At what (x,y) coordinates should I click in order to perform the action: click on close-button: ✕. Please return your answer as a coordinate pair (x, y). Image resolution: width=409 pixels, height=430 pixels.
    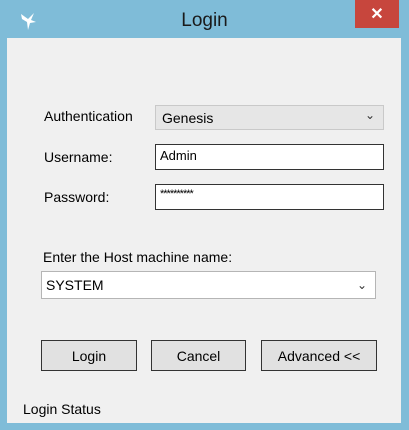
    Looking at the image, I should click on (377, 14).